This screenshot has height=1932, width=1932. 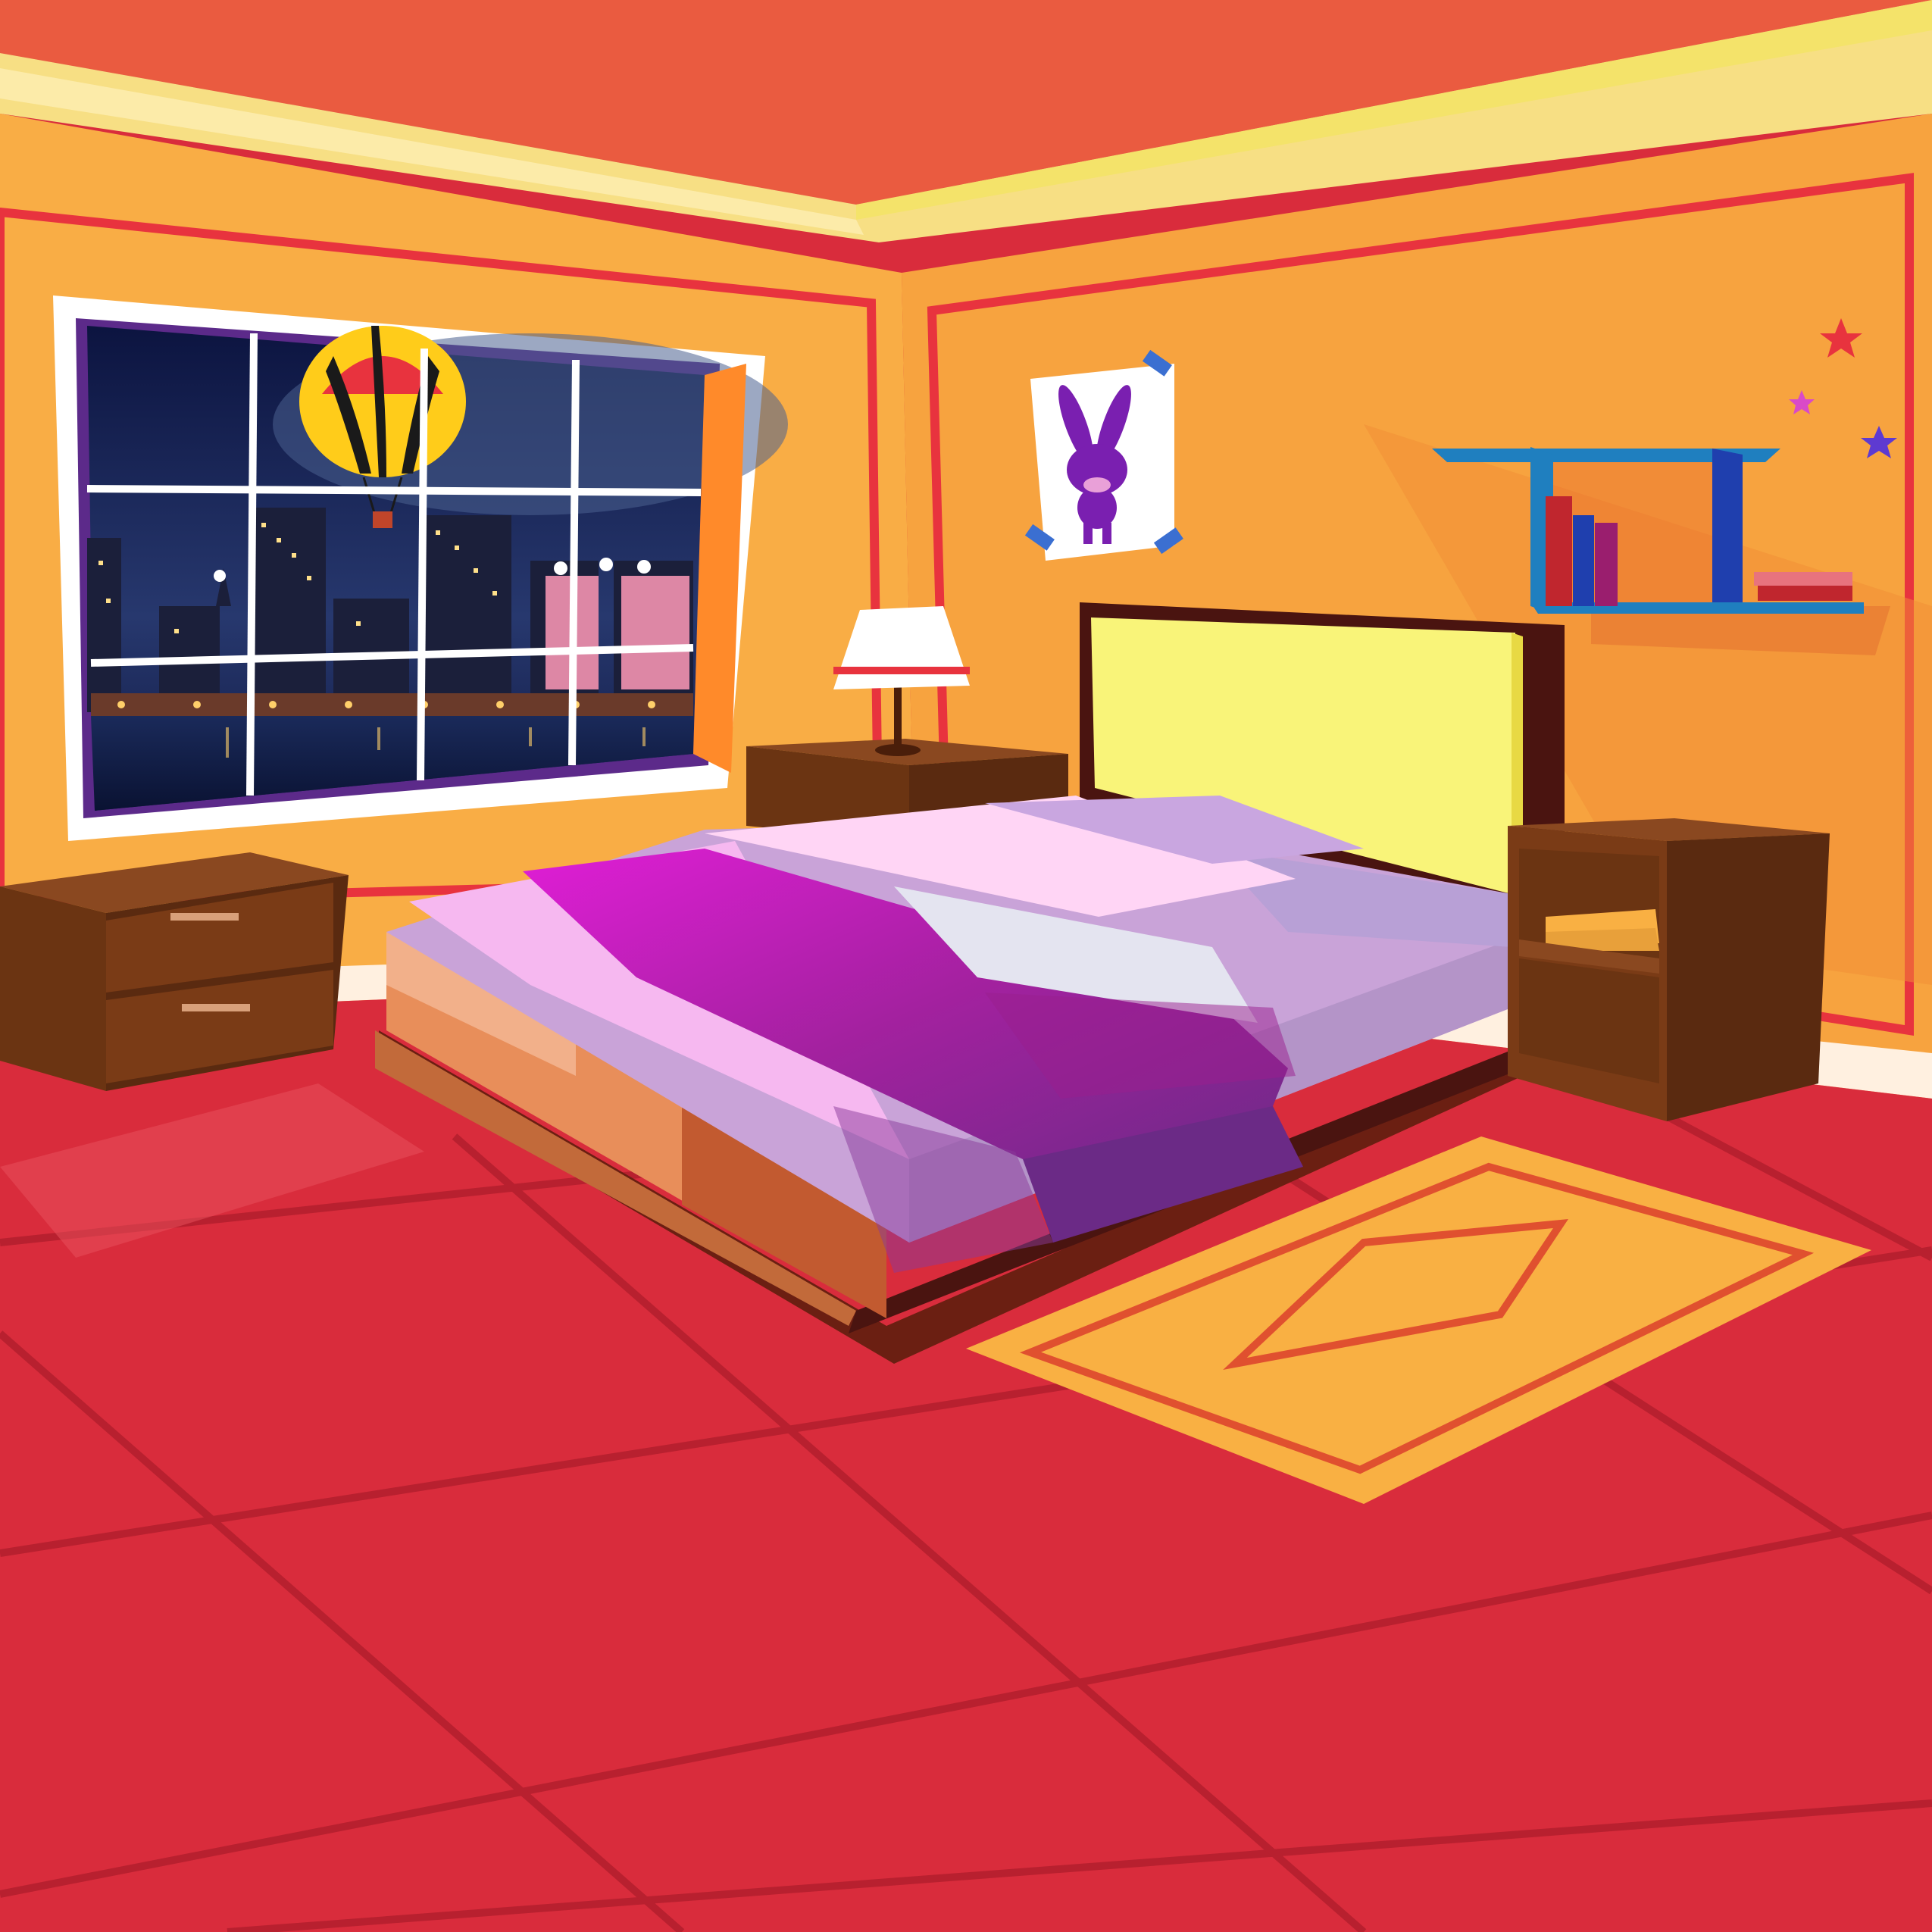 I want to click on bunny-poster-icon, so click(x=1103, y=455).